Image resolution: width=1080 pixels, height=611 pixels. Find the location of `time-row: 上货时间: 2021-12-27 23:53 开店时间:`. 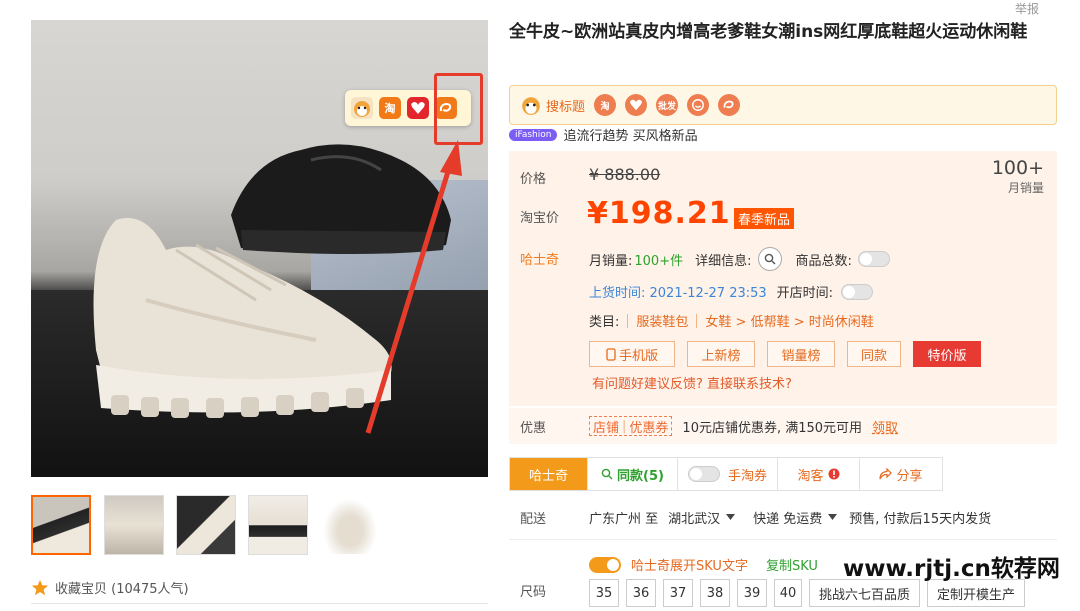

time-row: 上货时间: 2021-12-27 23:53 开店时间: is located at coordinates (731, 291).